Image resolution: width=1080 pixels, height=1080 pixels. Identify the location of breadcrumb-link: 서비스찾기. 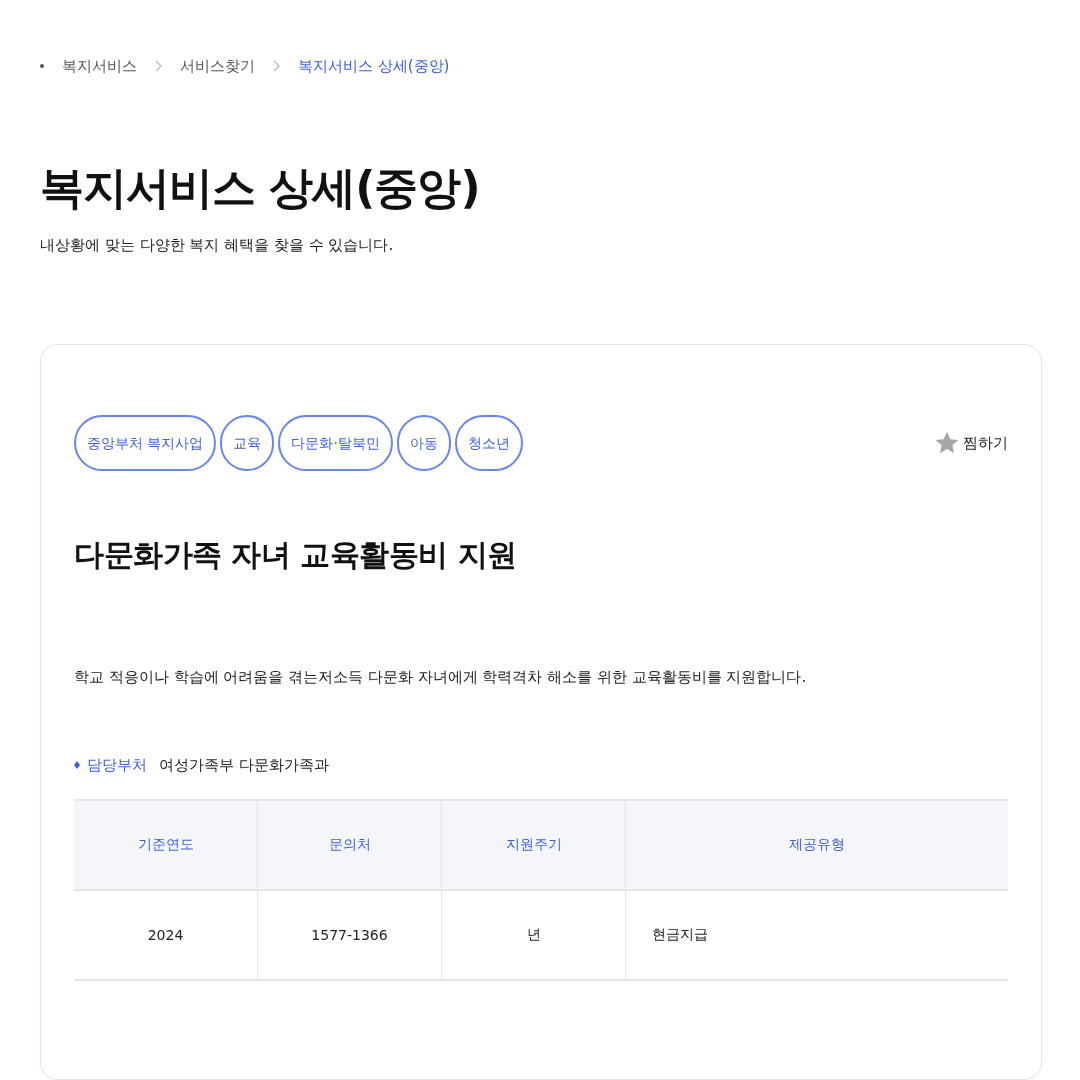
(217, 66).